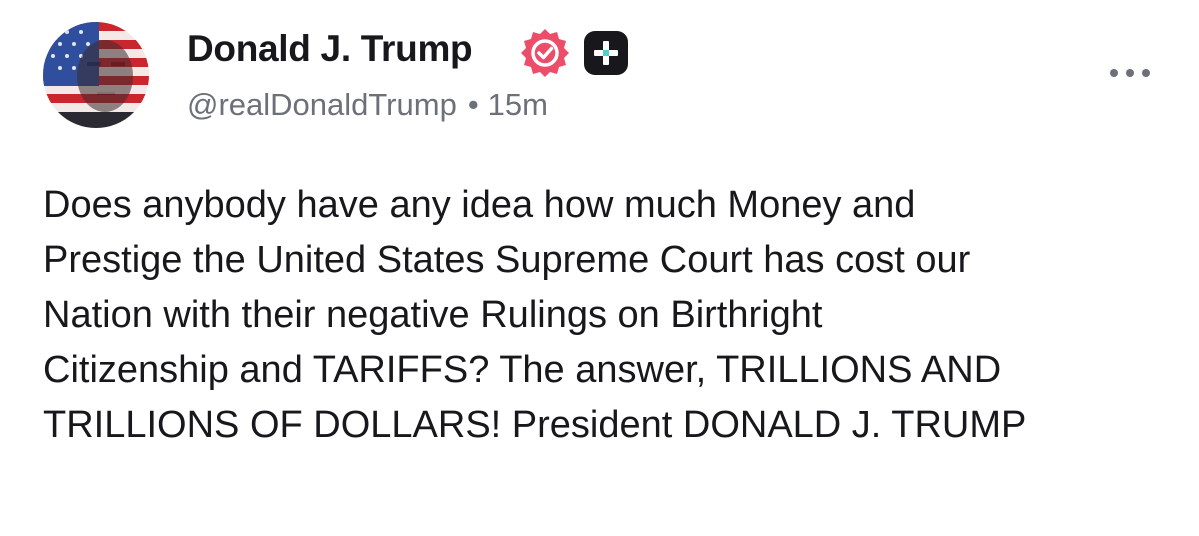  I want to click on avatar, so click(96, 75).